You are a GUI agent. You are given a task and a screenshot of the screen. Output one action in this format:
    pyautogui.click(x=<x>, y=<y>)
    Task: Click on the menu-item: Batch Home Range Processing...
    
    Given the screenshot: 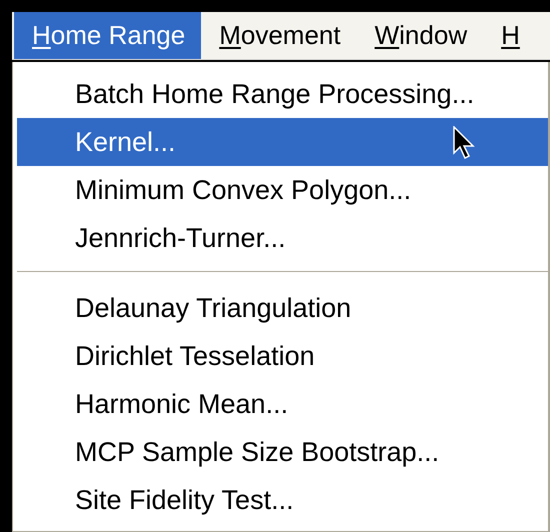 What is the action you would take?
    pyautogui.click(x=282, y=94)
    